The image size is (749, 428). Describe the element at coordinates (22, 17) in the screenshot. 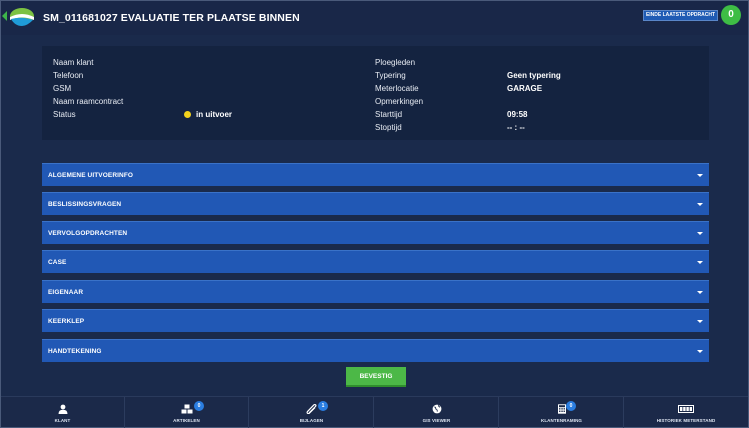

I see `company-logo-icon` at that location.